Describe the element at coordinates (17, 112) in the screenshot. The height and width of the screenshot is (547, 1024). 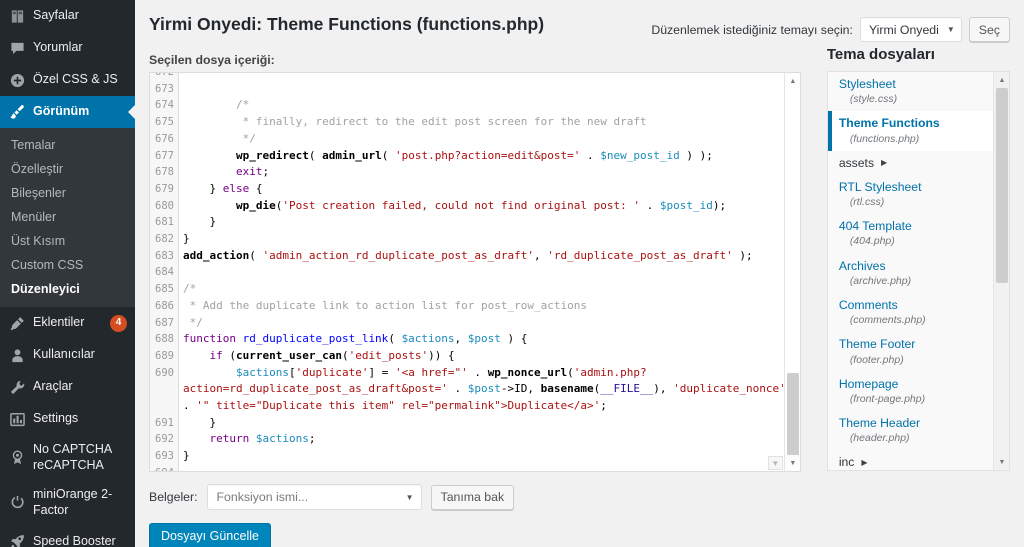
I see `paintbrush-icon` at that location.